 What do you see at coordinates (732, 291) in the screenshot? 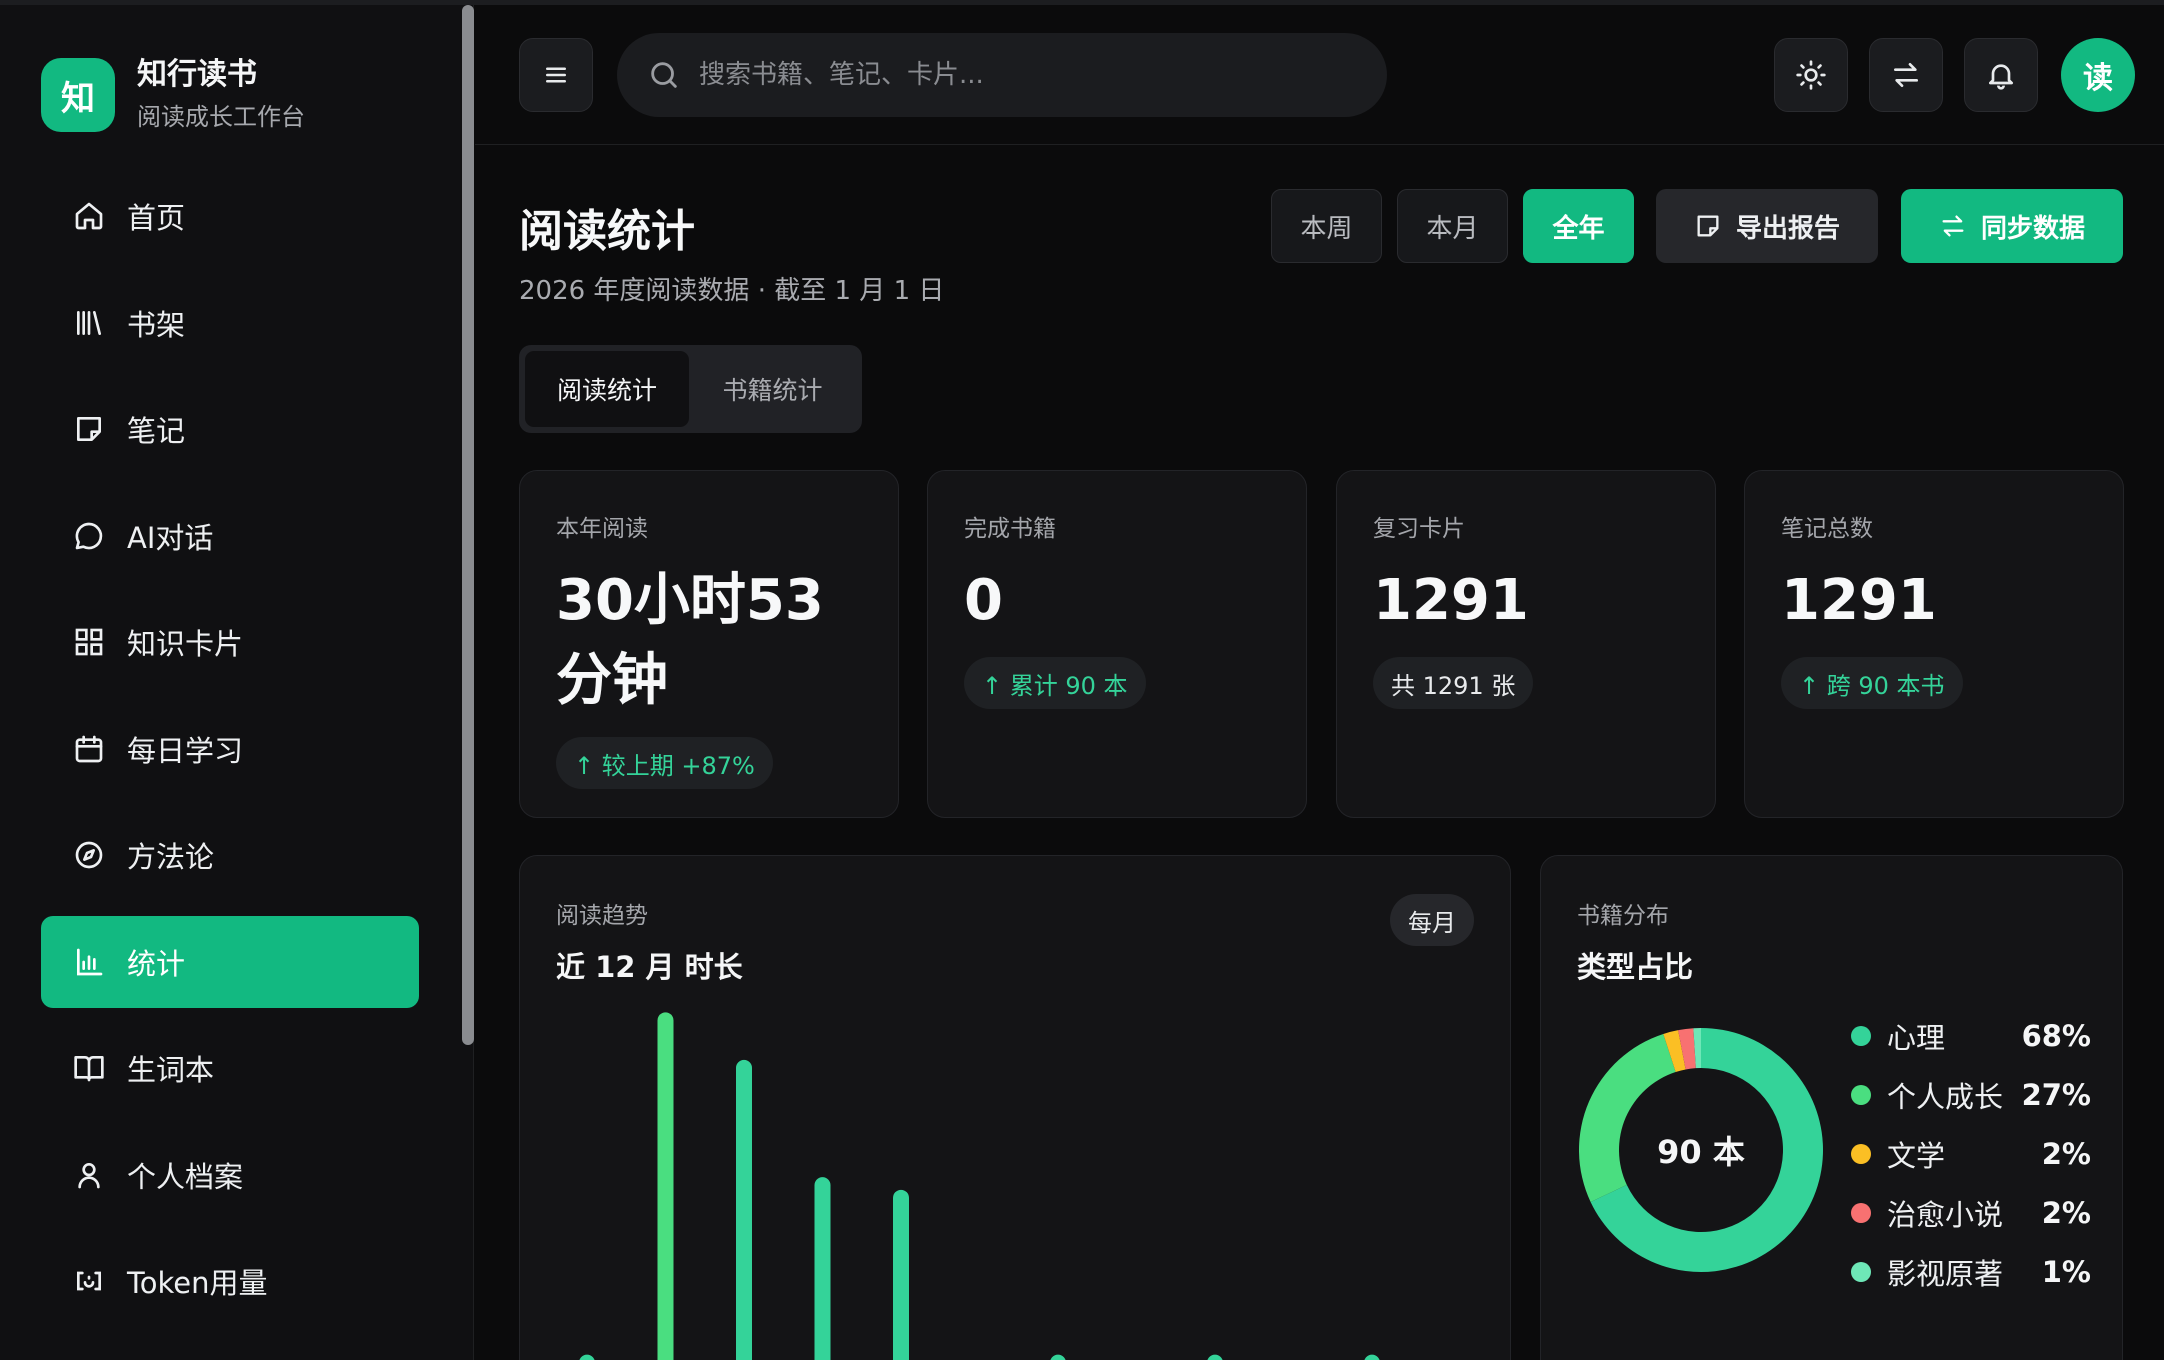
I see `page-subtitle: 2026 年度阅读数据 · 截至 1 月 1 日` at bounding box center [732, 291].